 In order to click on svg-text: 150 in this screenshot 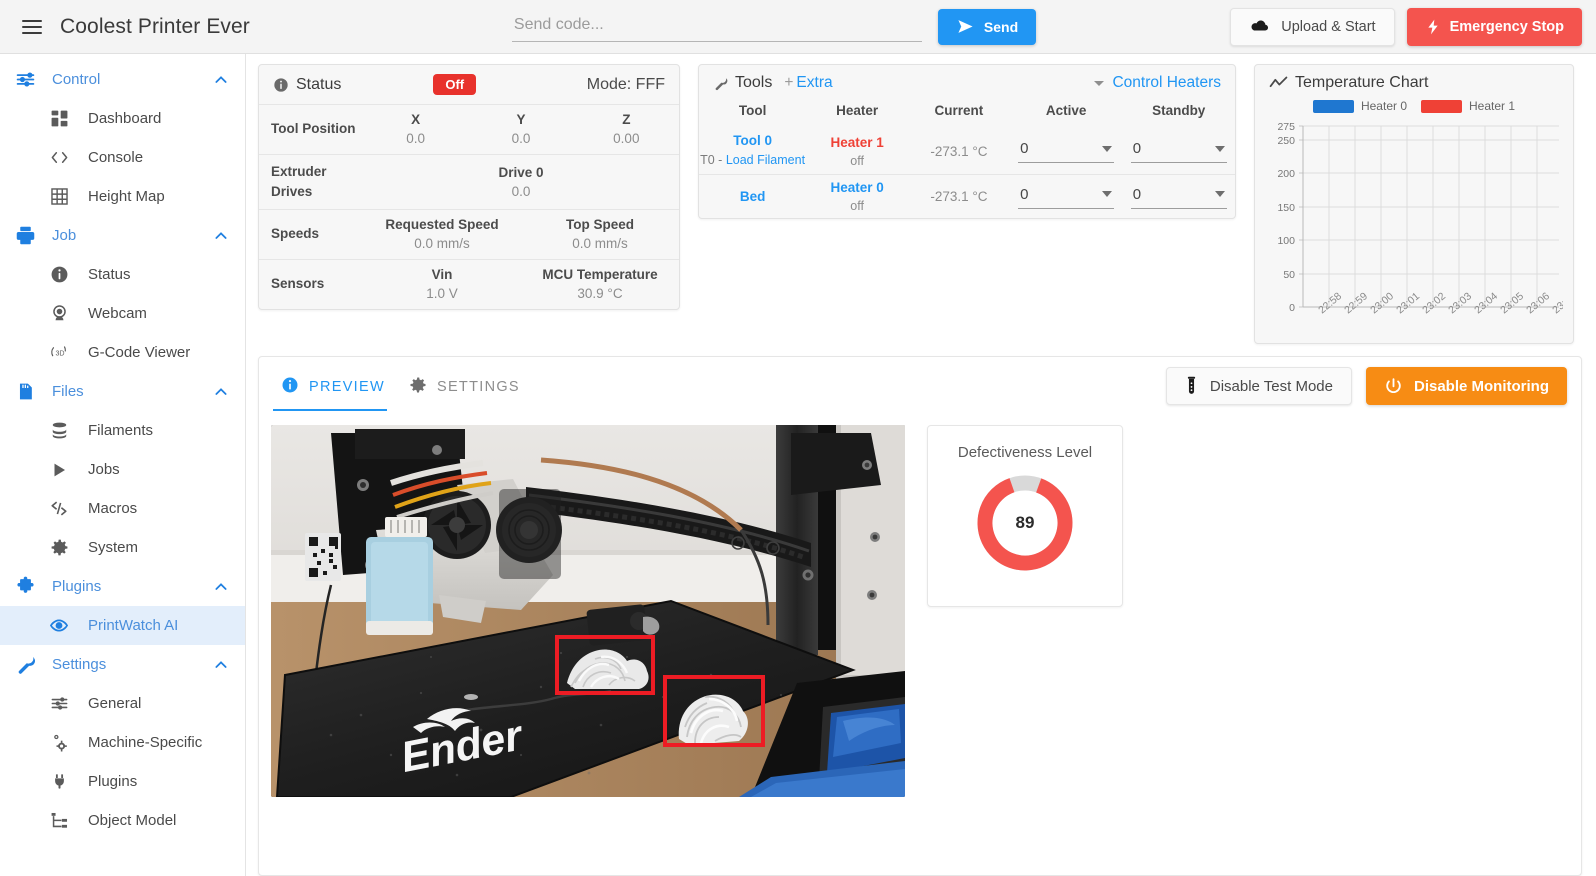, I will do `click(1286, 208)`.